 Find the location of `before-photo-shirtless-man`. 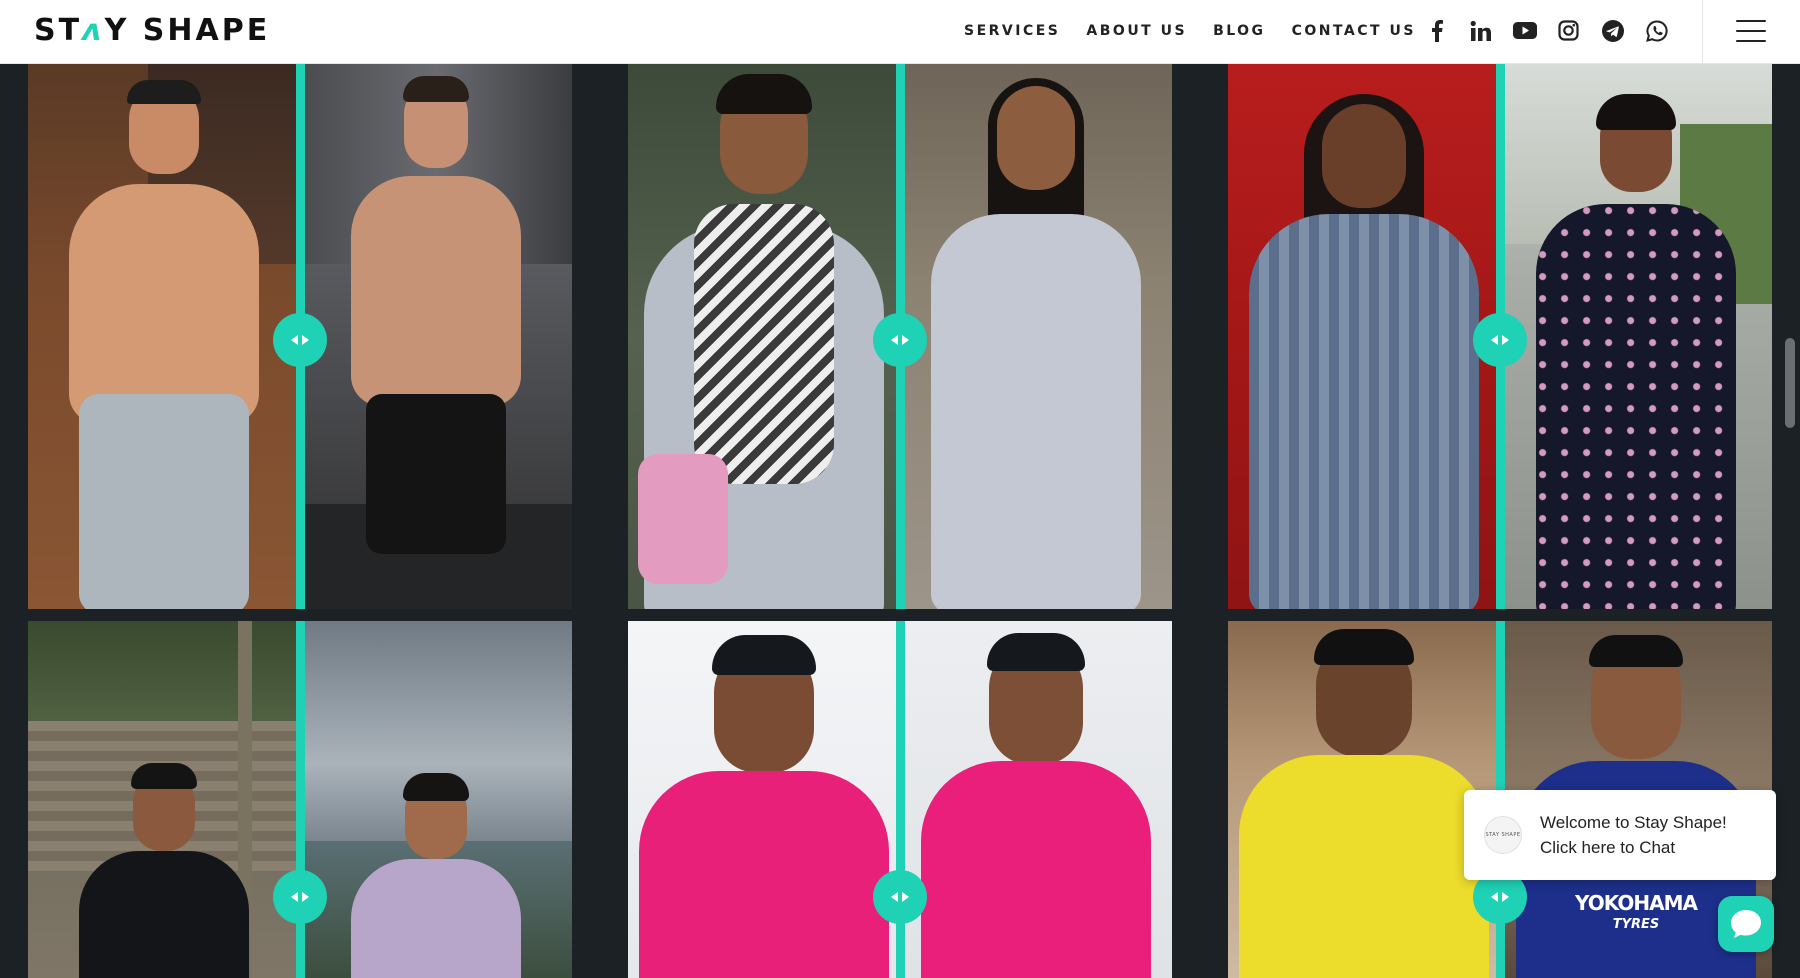

before-photo-shirtless-man is located at coordinates (164, 336).